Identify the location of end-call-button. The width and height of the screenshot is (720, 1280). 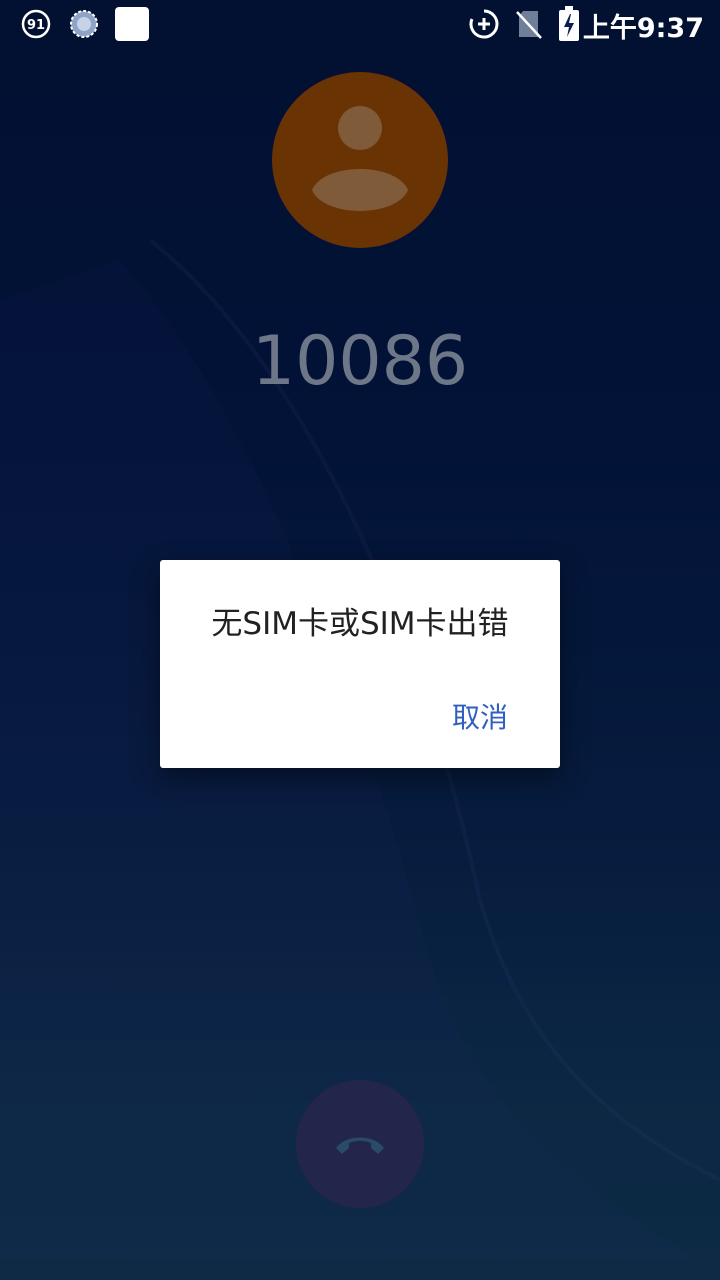
(360, 1144).